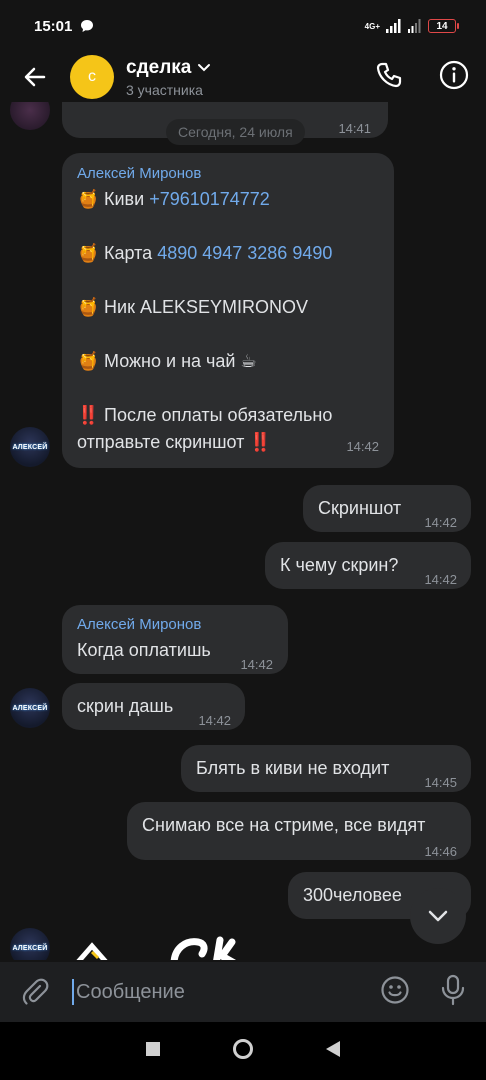 Image resolution: width=486 pixels, height=1080 pixels. What do you see at coordinates (243, 77) in the screenshot?
I see `chat-header: с сделка 3 участника` at bounding box center [243, 77].